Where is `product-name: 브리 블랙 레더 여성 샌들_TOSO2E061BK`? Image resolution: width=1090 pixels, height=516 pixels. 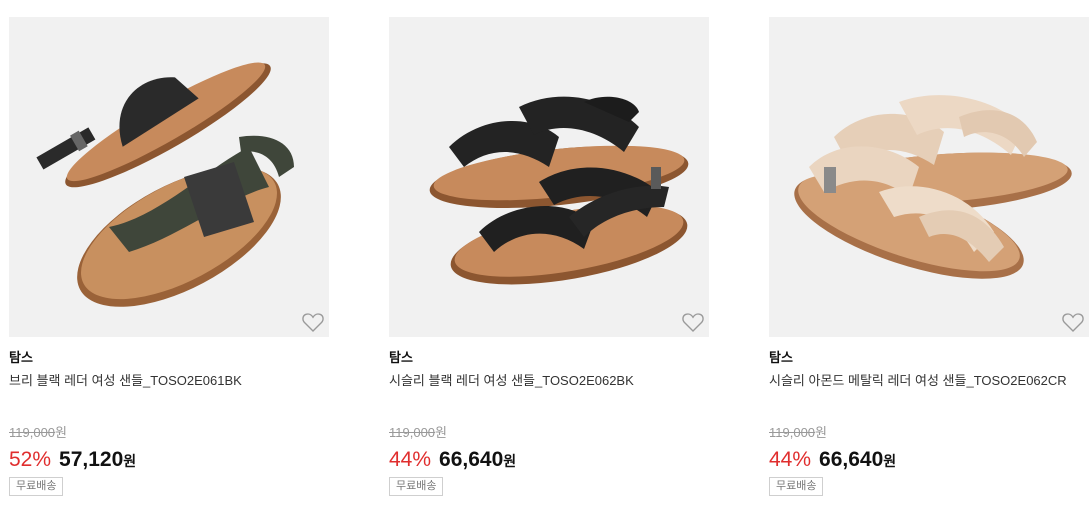 product-name: 브리 블랙 레더 여성 샌들_TOSO2E061BK is located at coordinates (169, 380).